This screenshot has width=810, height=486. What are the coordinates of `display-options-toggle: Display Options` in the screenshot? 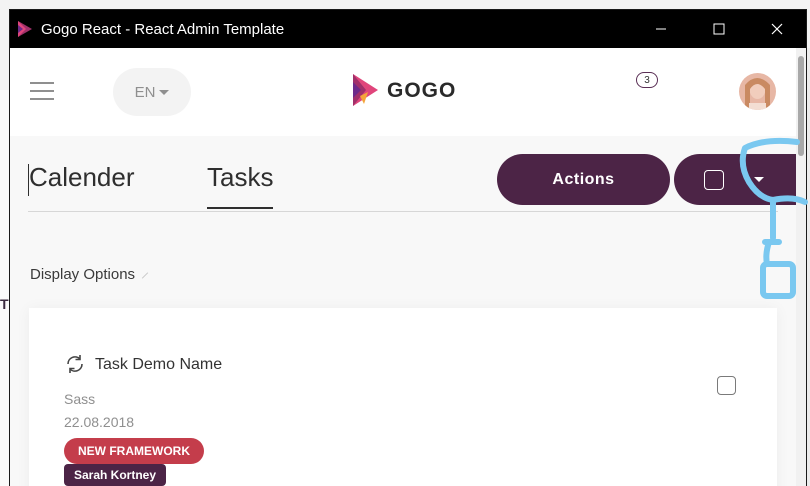 It's located at (89, 274).